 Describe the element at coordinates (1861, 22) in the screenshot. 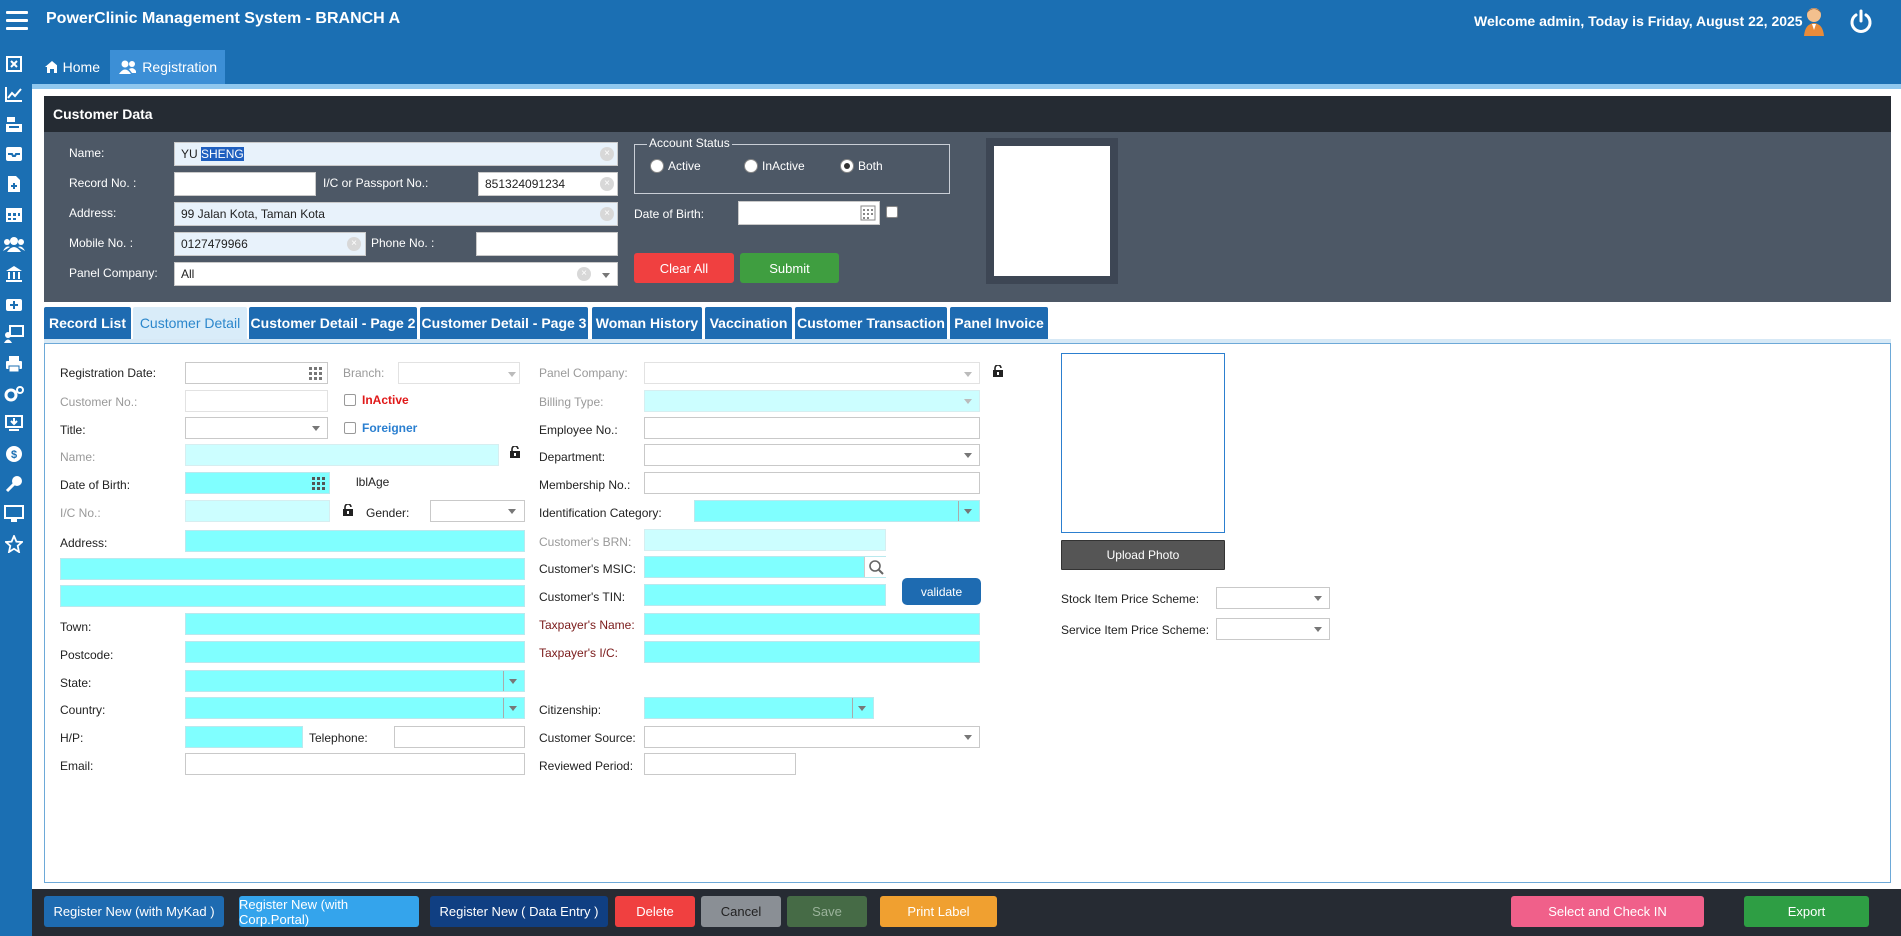

I see `power-icon` at that location.